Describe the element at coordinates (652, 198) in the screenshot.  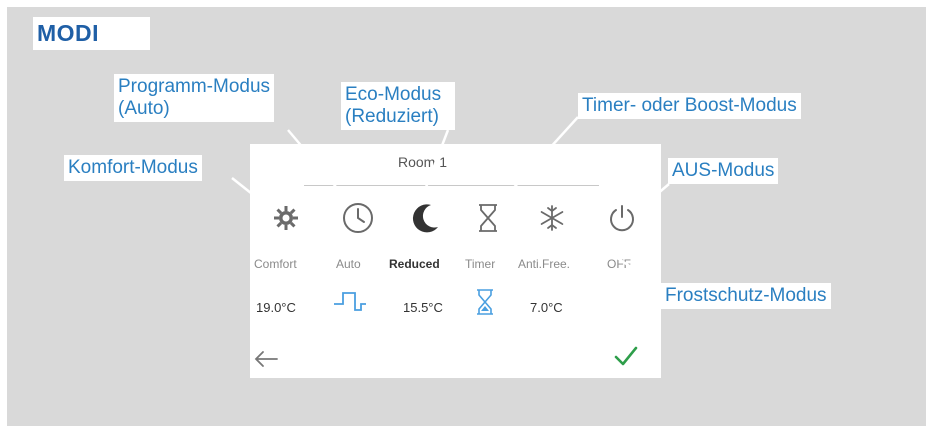
I see `leader-aus` at that location.